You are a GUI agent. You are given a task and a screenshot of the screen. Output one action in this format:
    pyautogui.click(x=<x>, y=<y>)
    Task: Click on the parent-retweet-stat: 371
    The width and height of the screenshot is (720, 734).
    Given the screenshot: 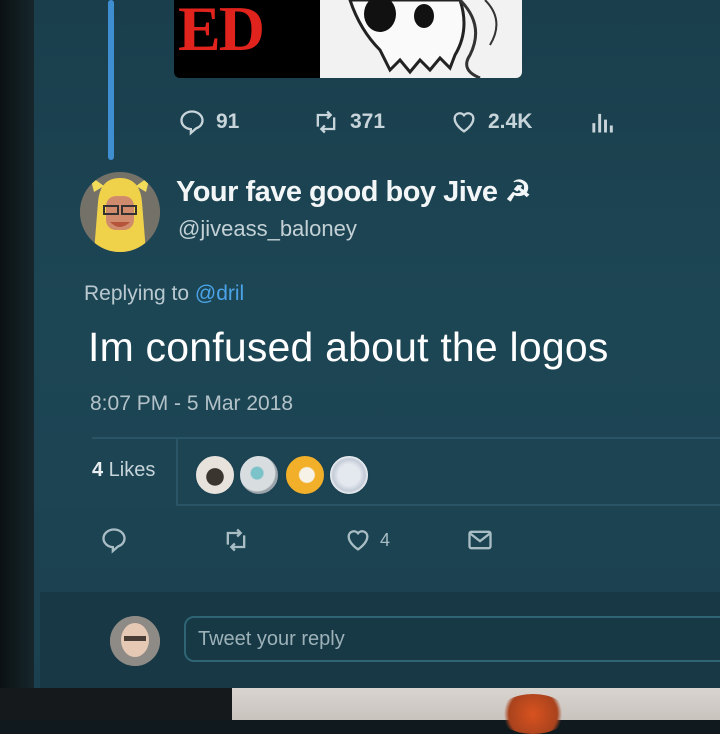 What is the action you would take?
    pyautogui.click(x=348, y=122)
    